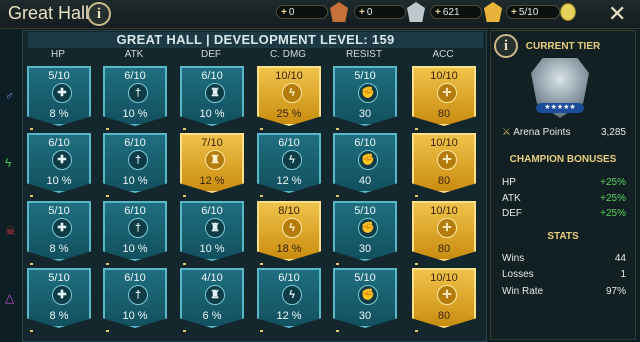  What do you see at coordinates (613, 132) in the screenshot?
I see `arena-points-value: 3,285` at bounding box center [613, 132].